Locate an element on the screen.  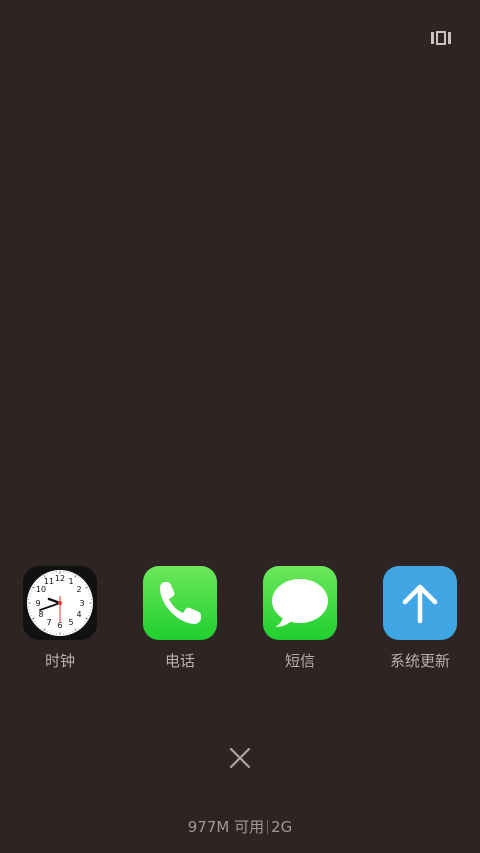
memory-status: 977M 可用 2G is located at coordinates (240, 826).